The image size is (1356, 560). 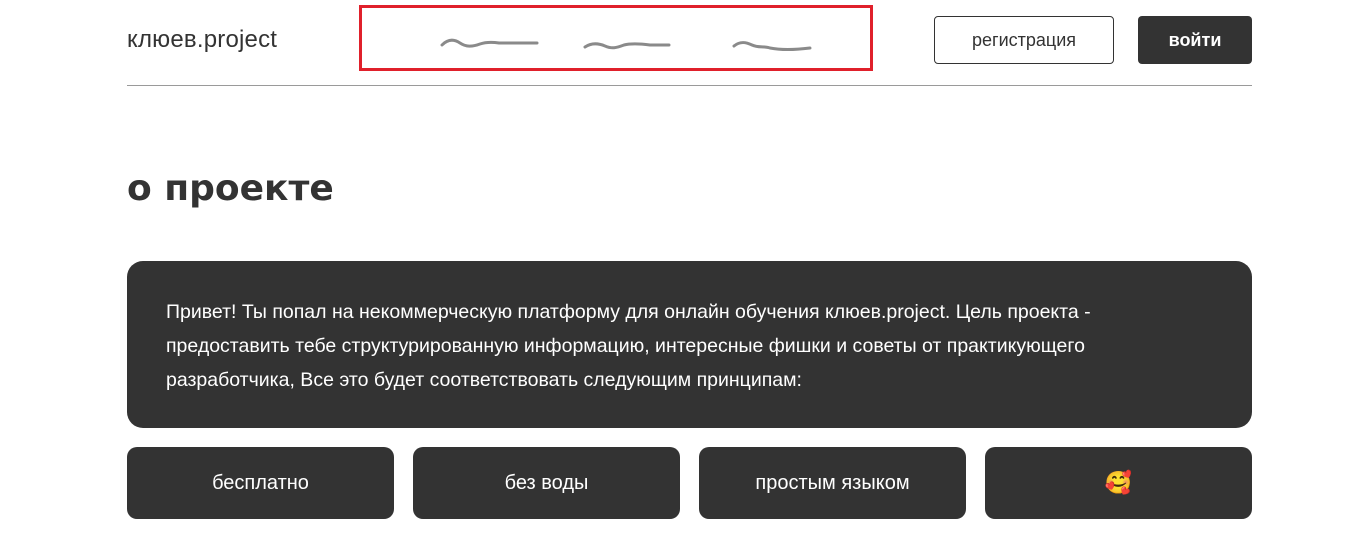 I want to click on principle-label: бесплатно, so click(x=260, y=482).